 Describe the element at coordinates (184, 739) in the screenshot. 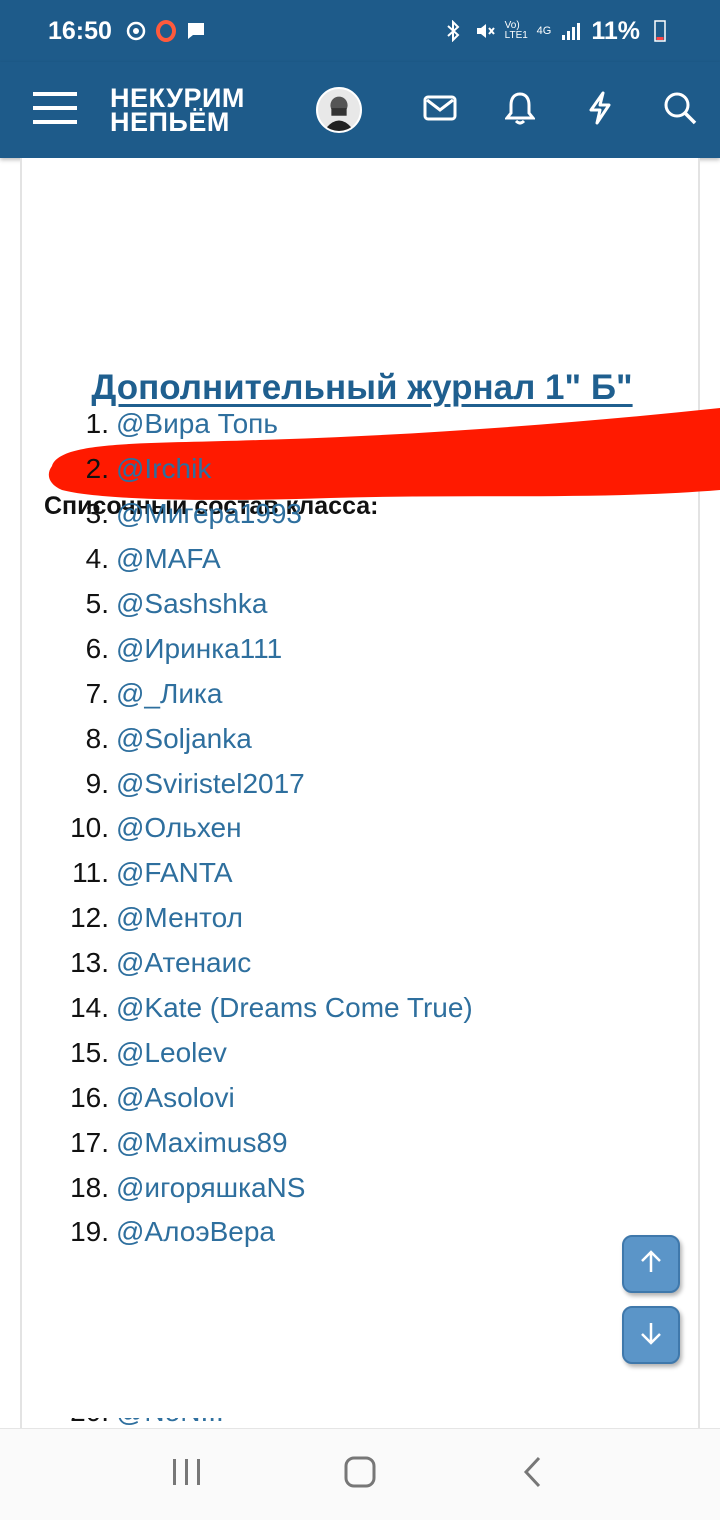

I see `user-mention-link: @Soljanka` at that location.